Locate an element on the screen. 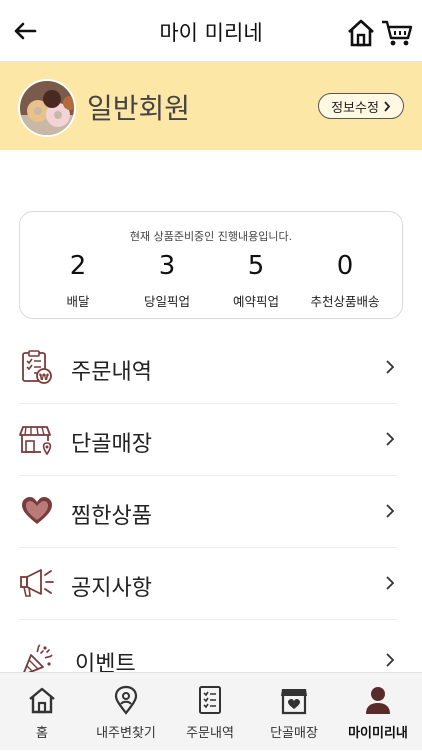  tab-label: 단골매장 is located at coordinates (294, 733).